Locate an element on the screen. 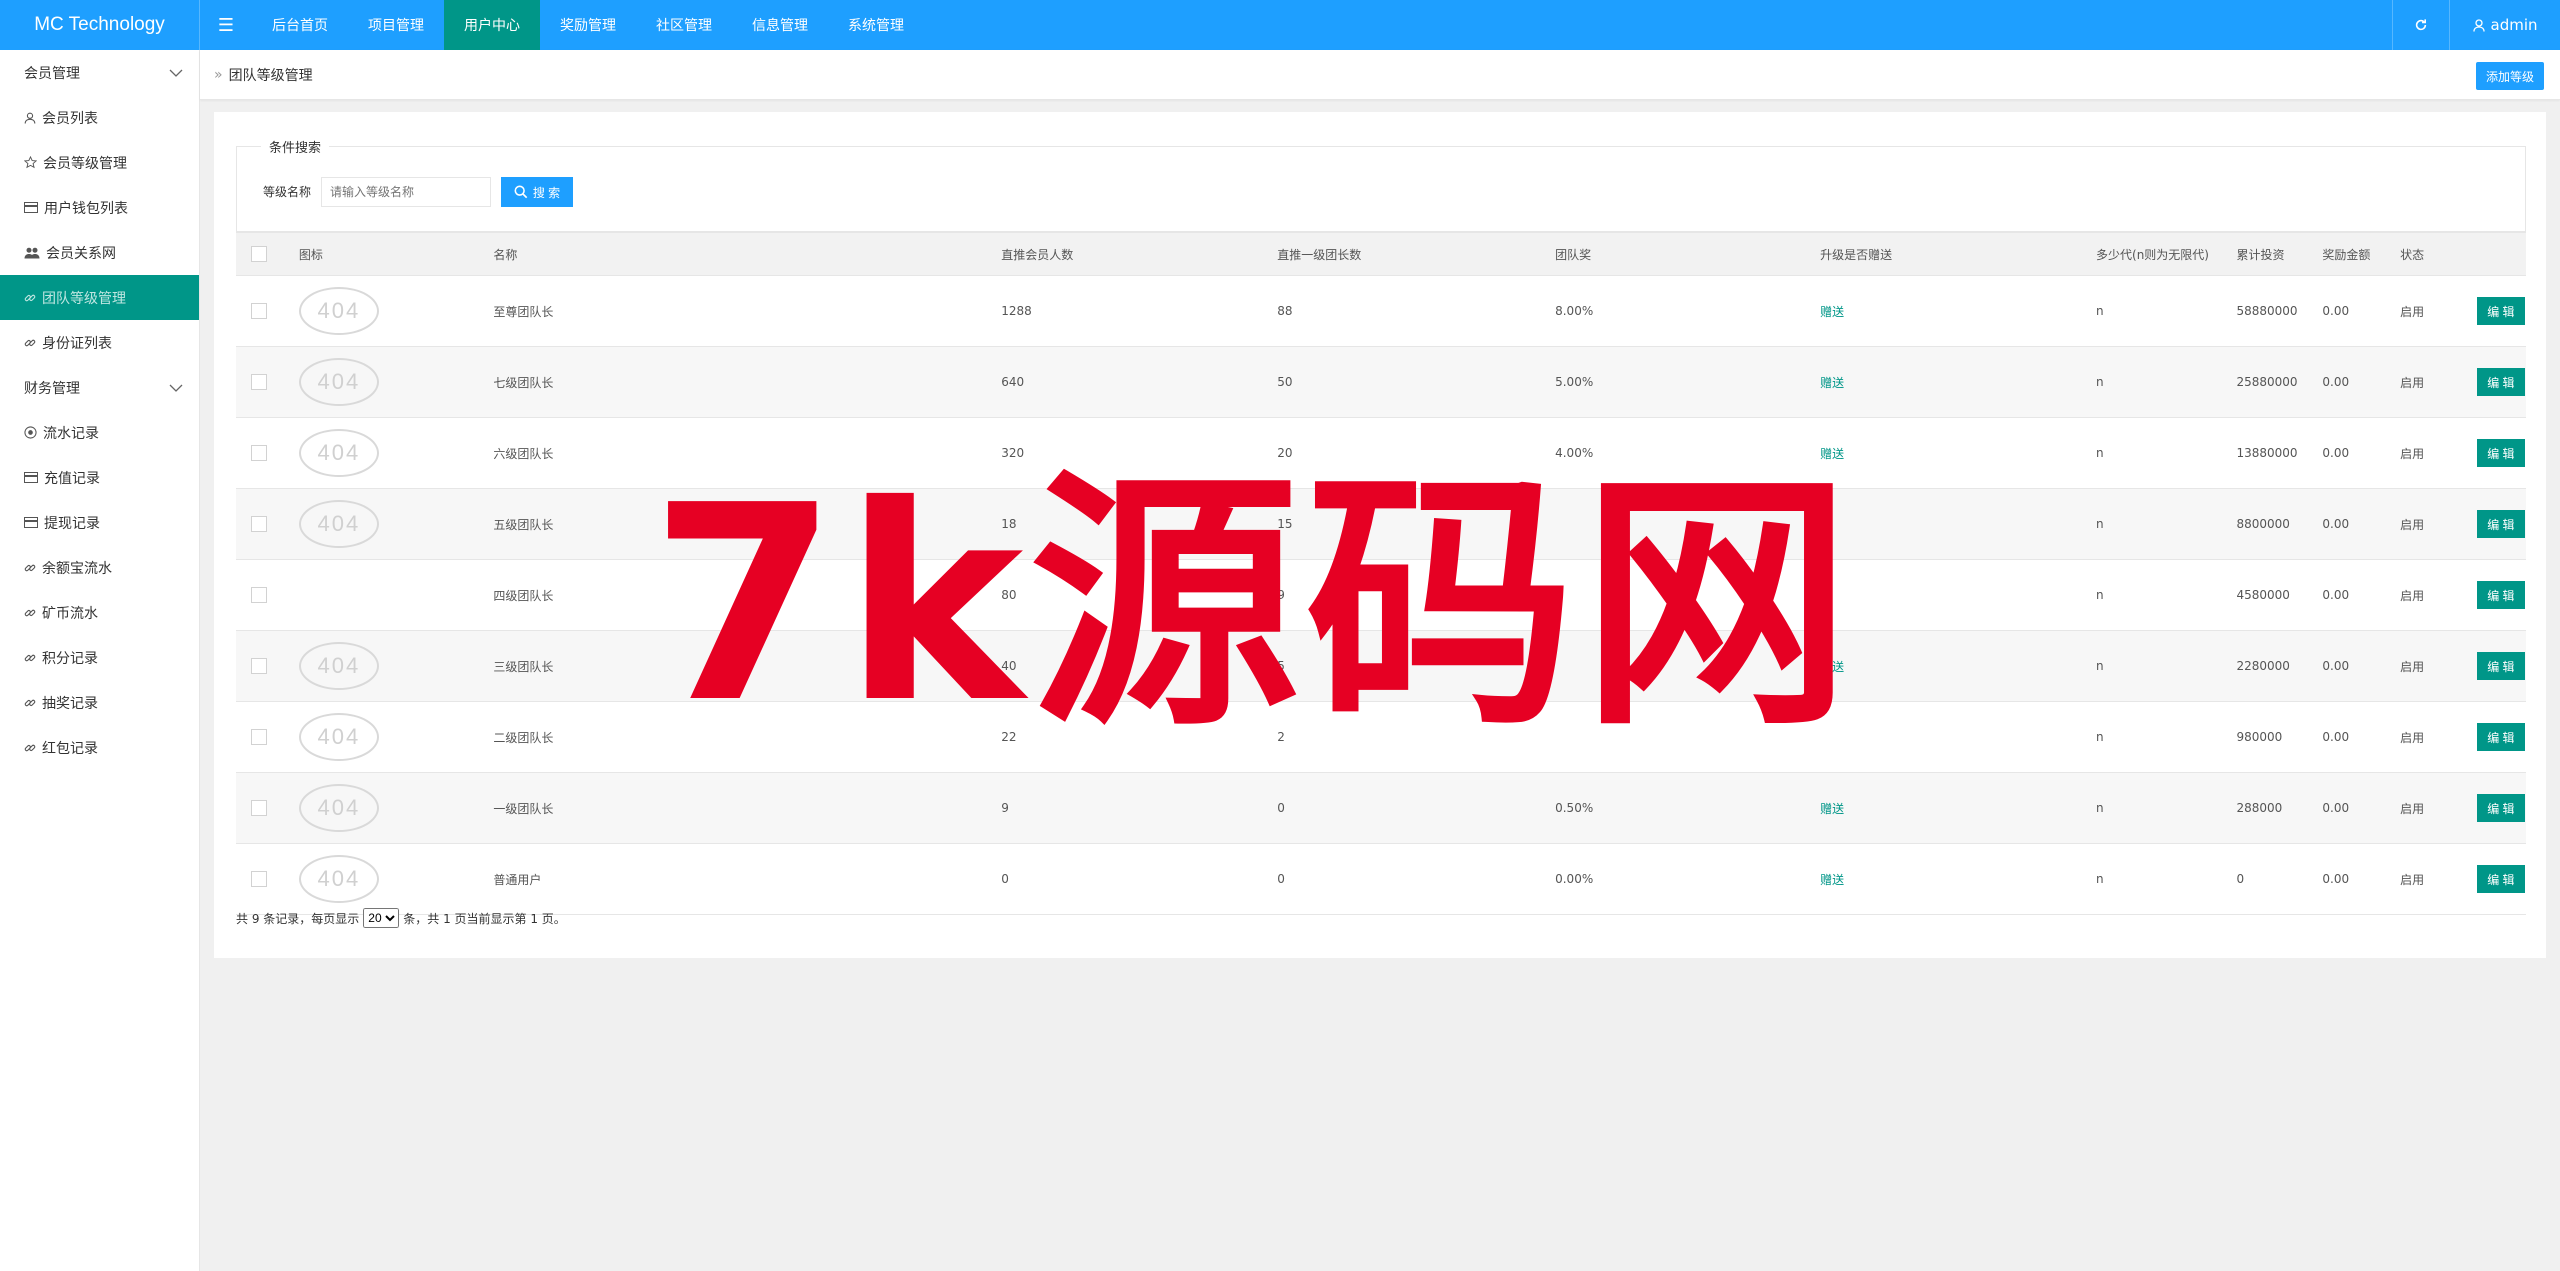 Image resolution: width=2560 pixels, height=1271 pixels. nav-item: 项目管理 is located at coordinates (396, 25).